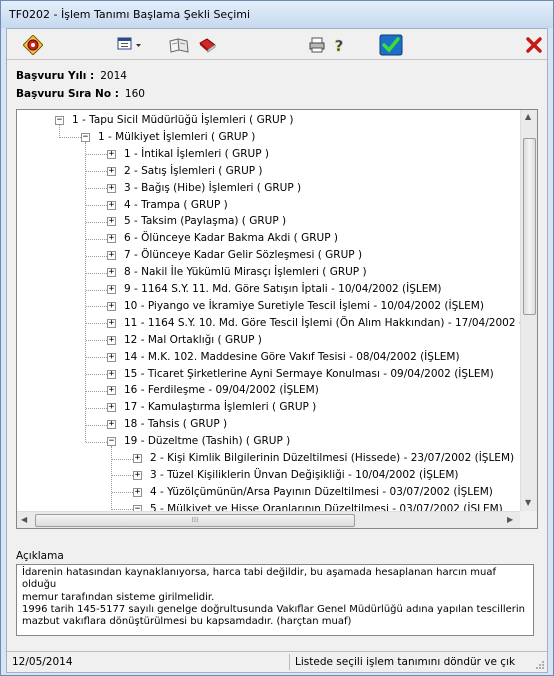 The height and width of the screenshot is (676, 554). I want to click on tree-item-label: 1 - İntikal İşlemleri ( GRUP ), so click(196, 153).